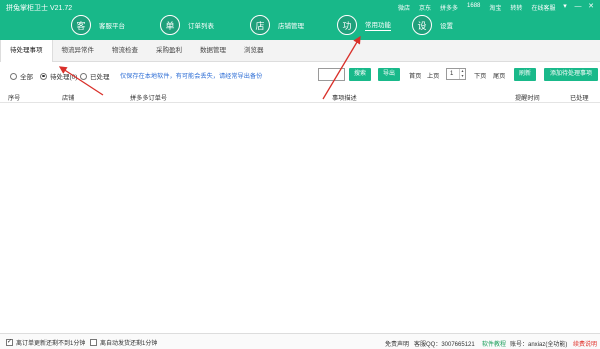 The image size is (600, 349). What do you see at coordinates (112, 26) in the screenshot?
I see `nav-customer-service-label: 客服平台` at bounding box center [112, 26].